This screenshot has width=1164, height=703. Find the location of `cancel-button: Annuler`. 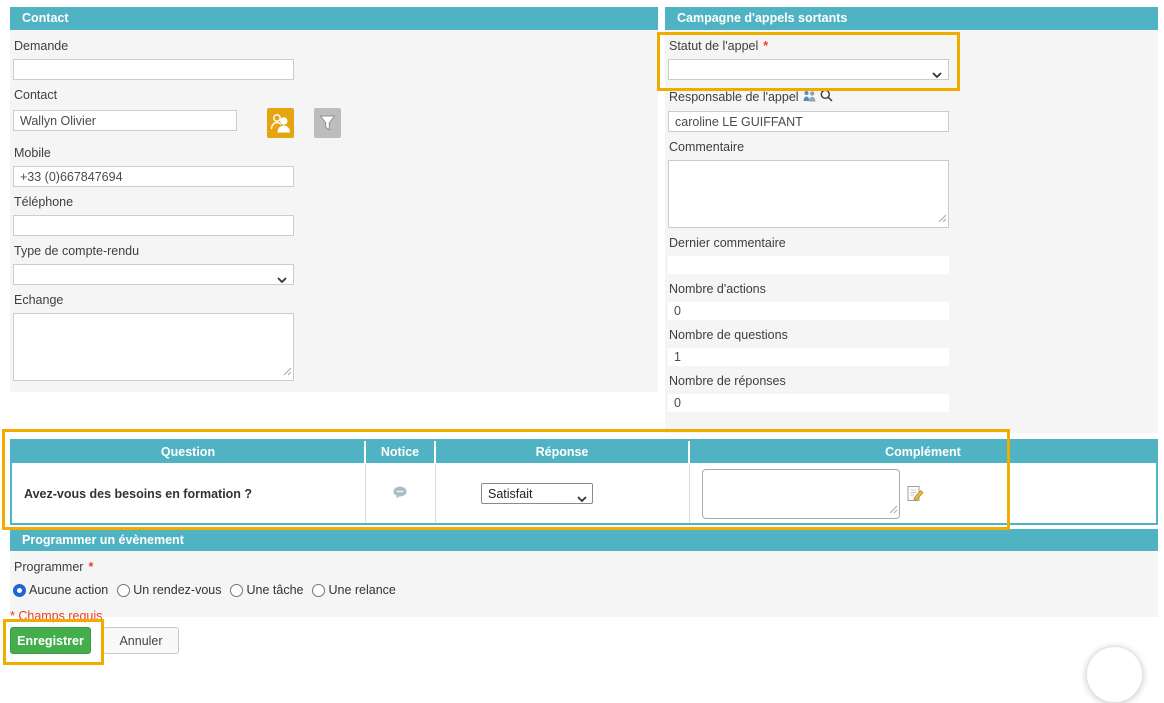

cancel-button: Annuler is located at coordinates (141, 640).